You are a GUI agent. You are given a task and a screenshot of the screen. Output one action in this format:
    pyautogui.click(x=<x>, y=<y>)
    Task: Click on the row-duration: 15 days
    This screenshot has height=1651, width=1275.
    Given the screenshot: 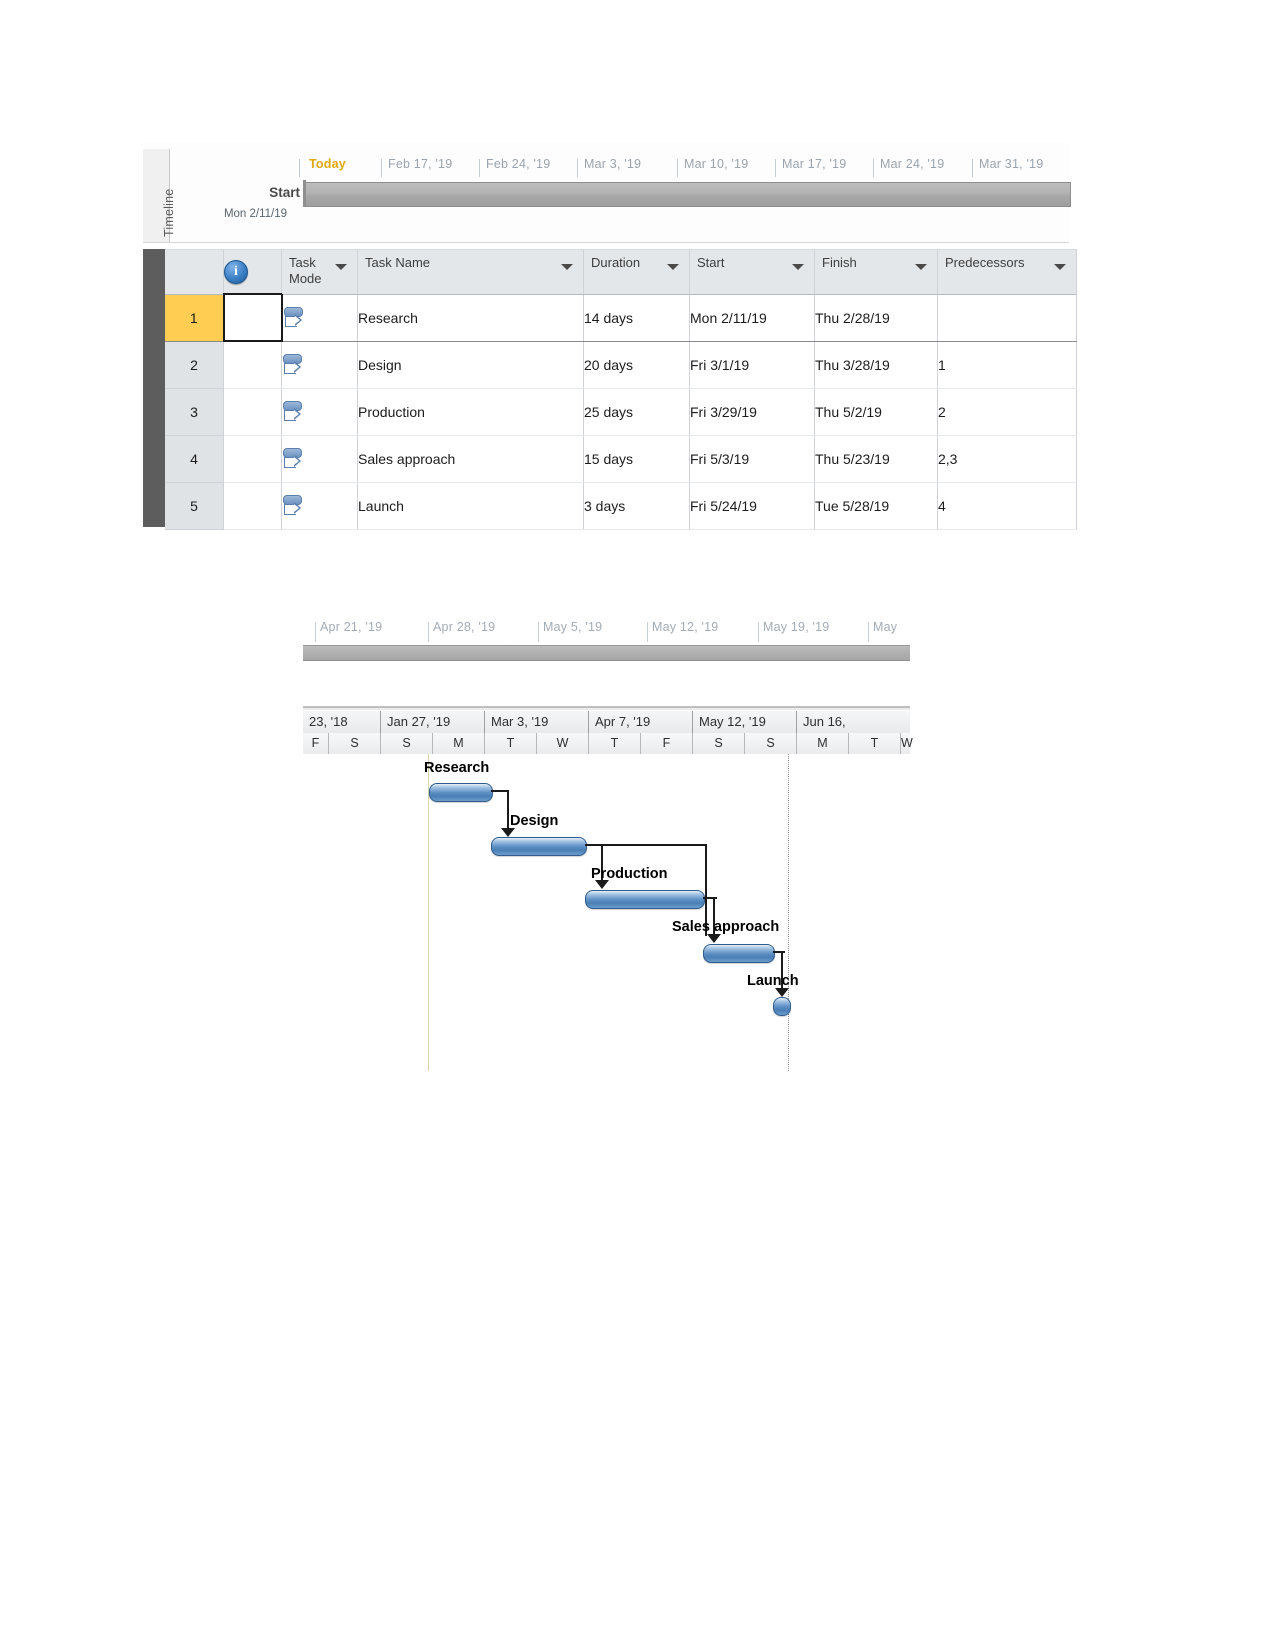 What is the action you would take?
    pyautogui.click(x=636, y=459)
    